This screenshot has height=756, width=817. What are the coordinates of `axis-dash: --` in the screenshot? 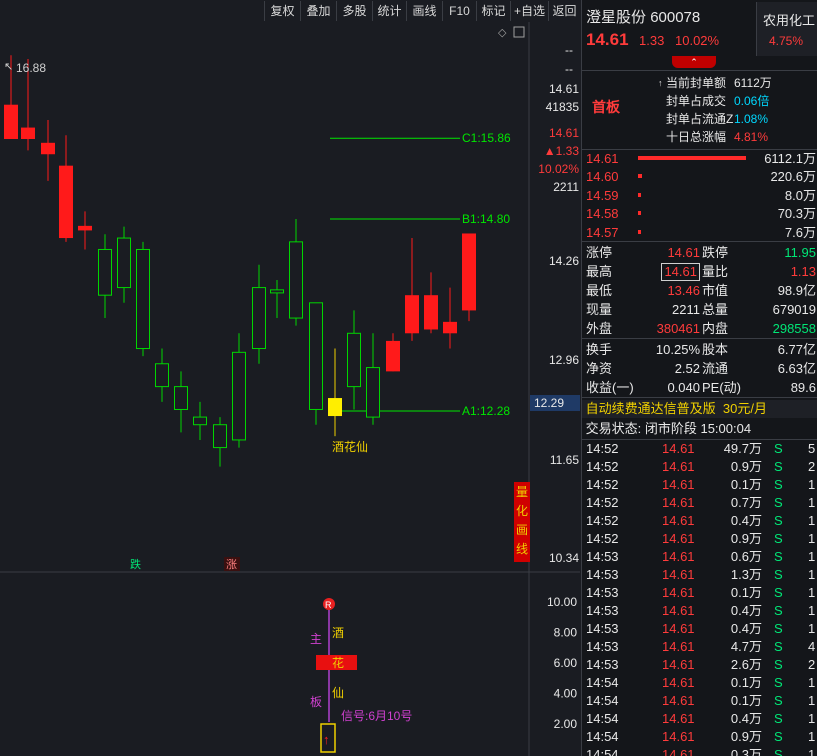 It's located at (569, 69).